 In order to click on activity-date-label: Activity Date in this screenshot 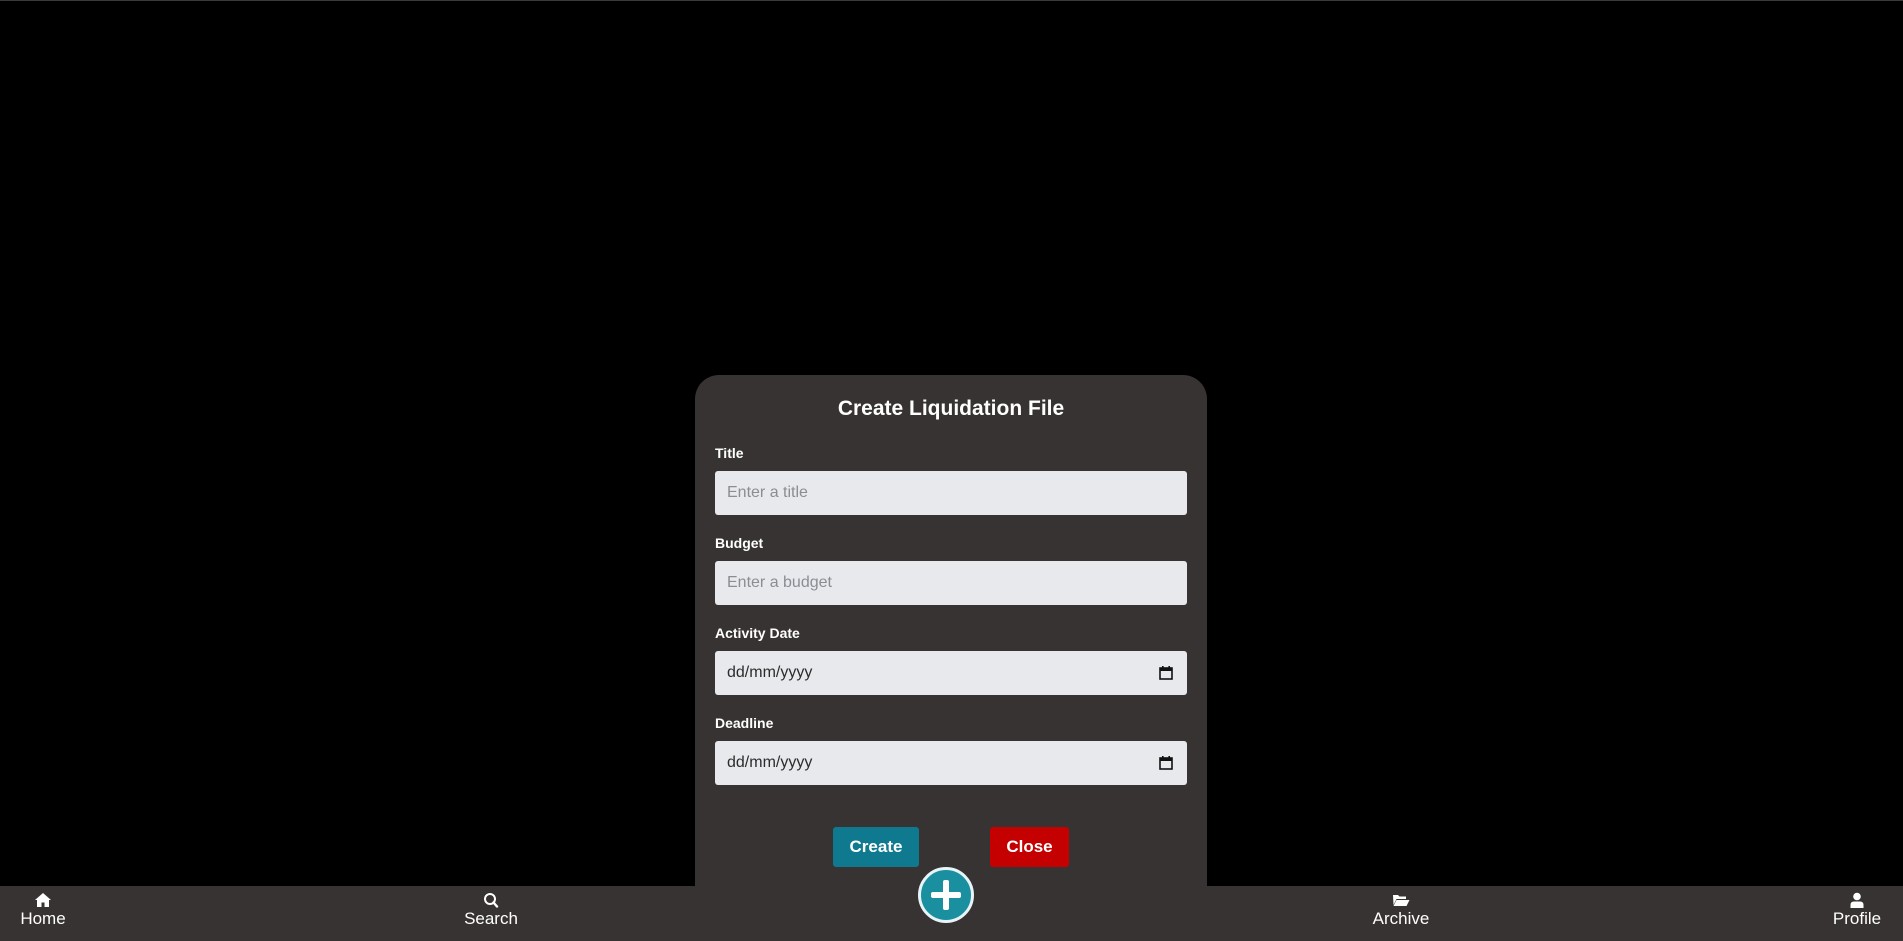, I will do `click(757, 633)`.